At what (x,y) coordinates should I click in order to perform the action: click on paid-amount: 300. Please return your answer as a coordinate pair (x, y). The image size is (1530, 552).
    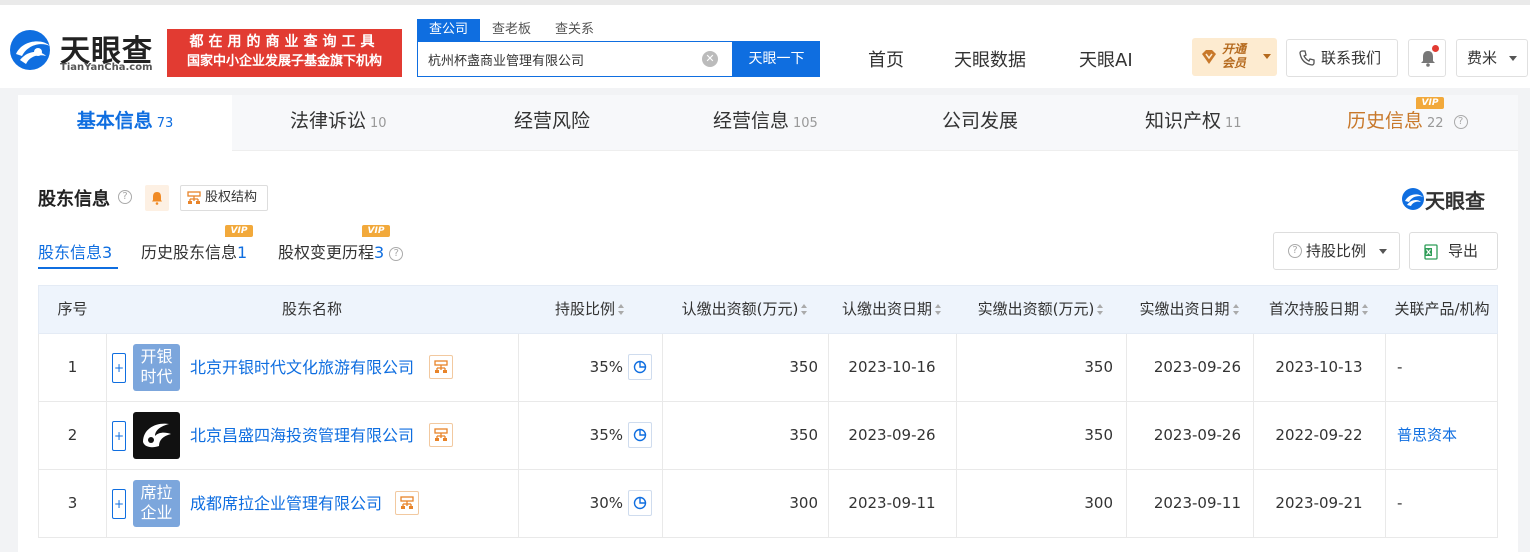
    Looking at the image, I should click on (1098, 503).